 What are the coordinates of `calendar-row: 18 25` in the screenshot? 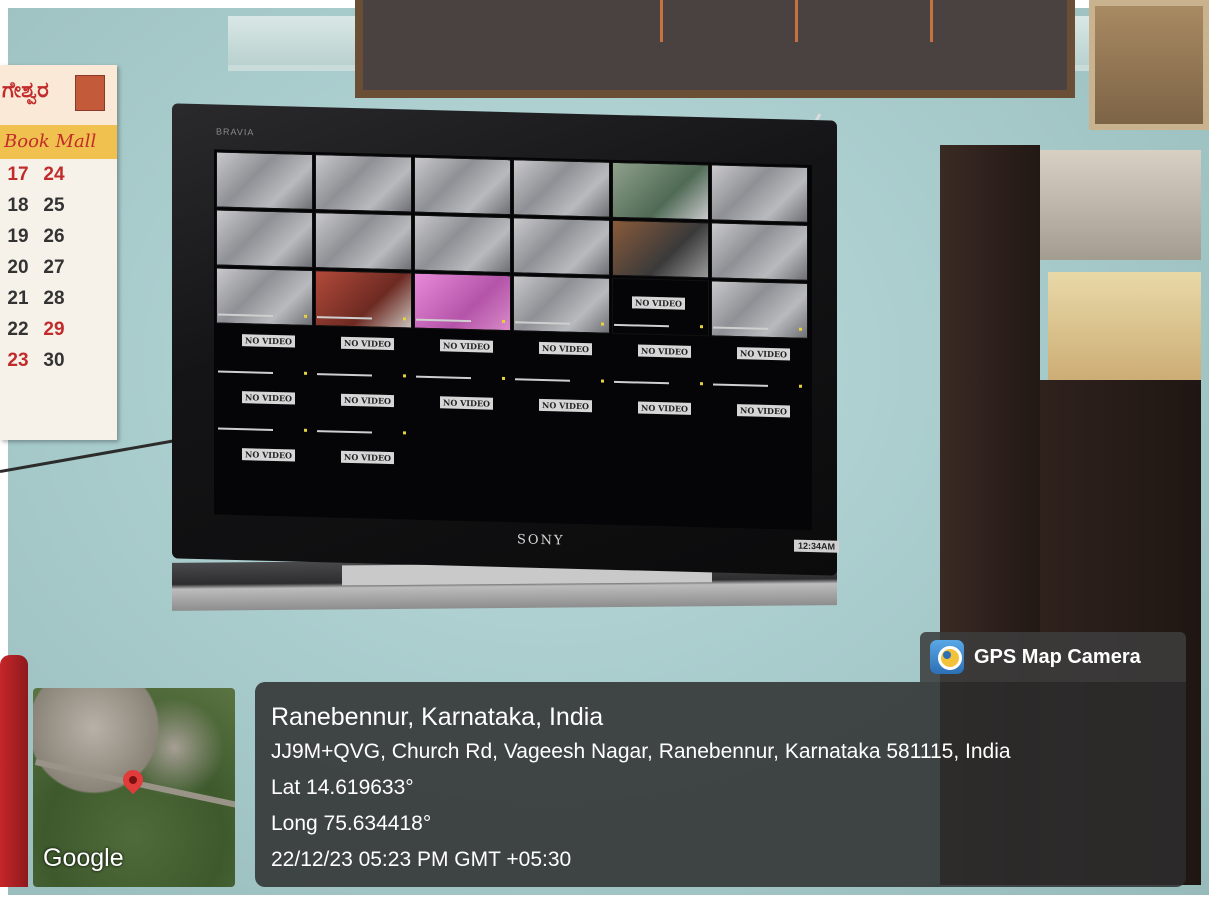 It's located at (58, 205).